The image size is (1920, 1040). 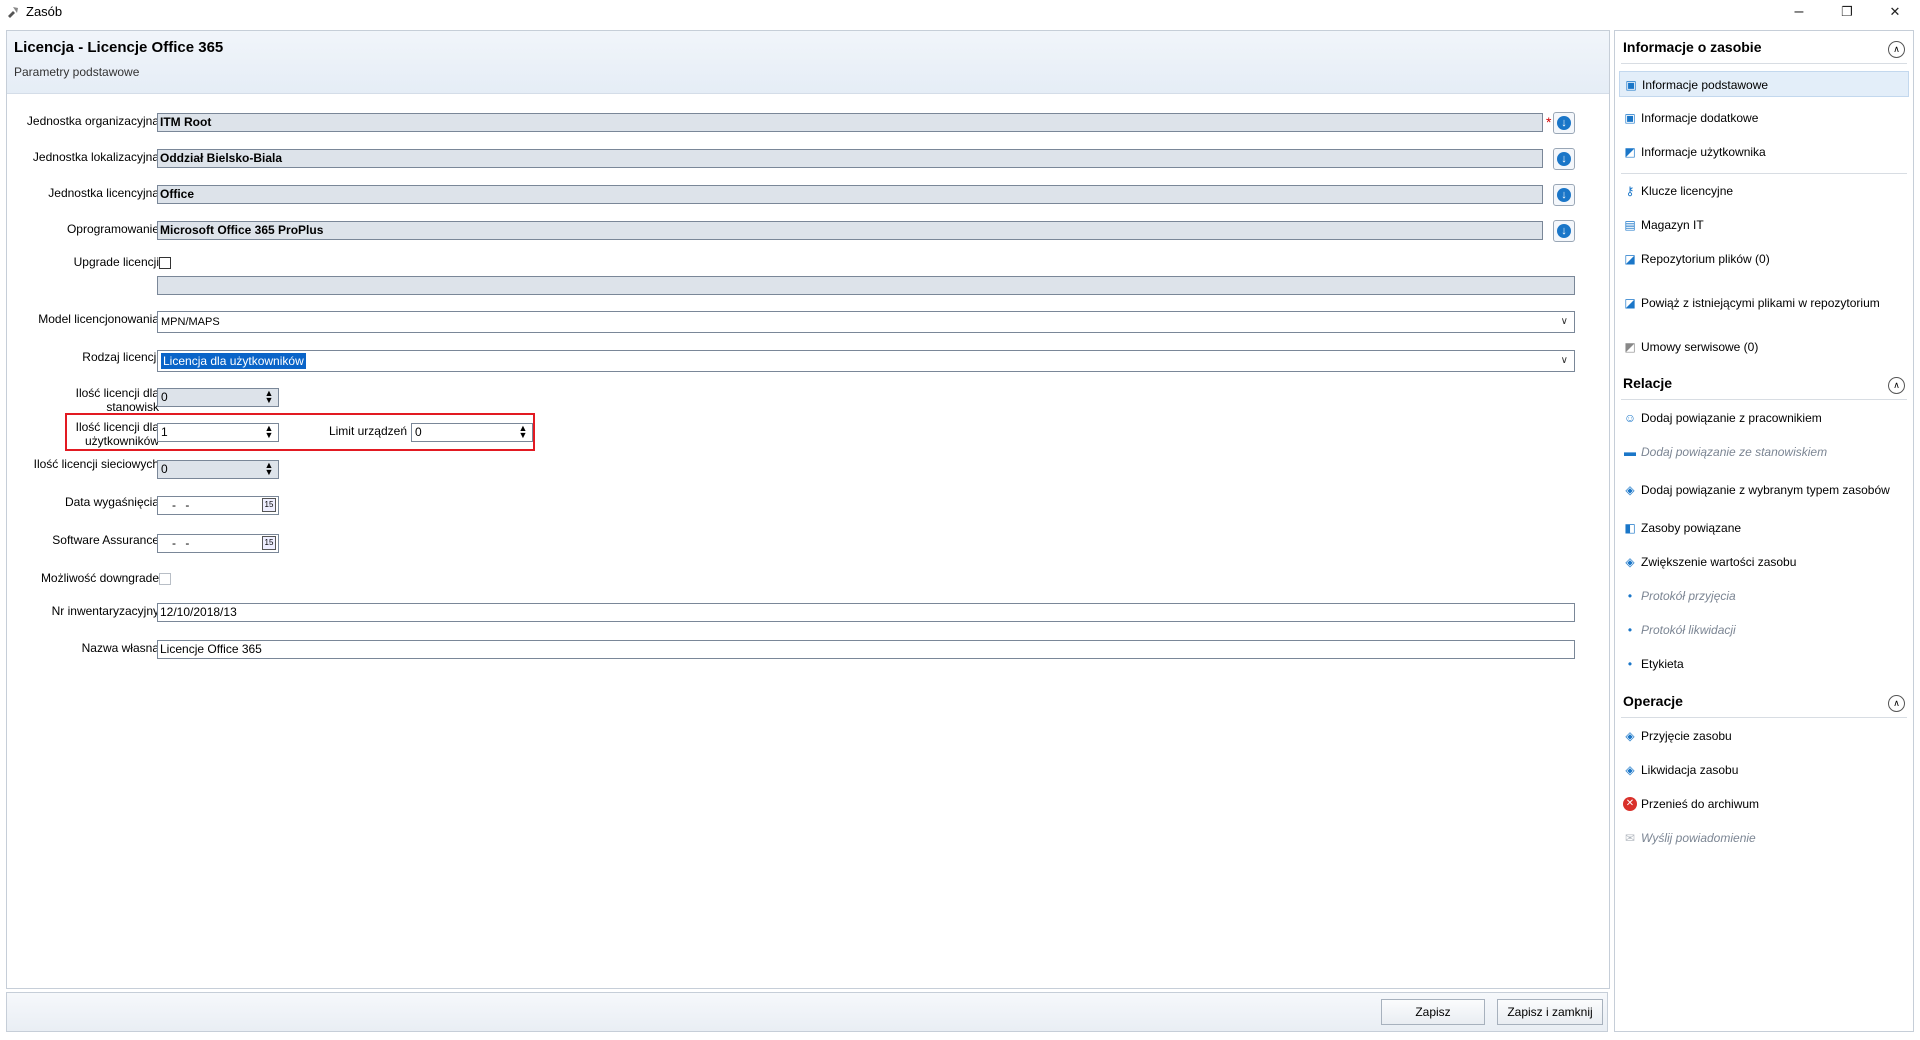 What do you see at coordinates (1700, 118) in the screenshot?
I see `side-item-label: Informacje dodatkowe` at bounding box center [1700, 118].